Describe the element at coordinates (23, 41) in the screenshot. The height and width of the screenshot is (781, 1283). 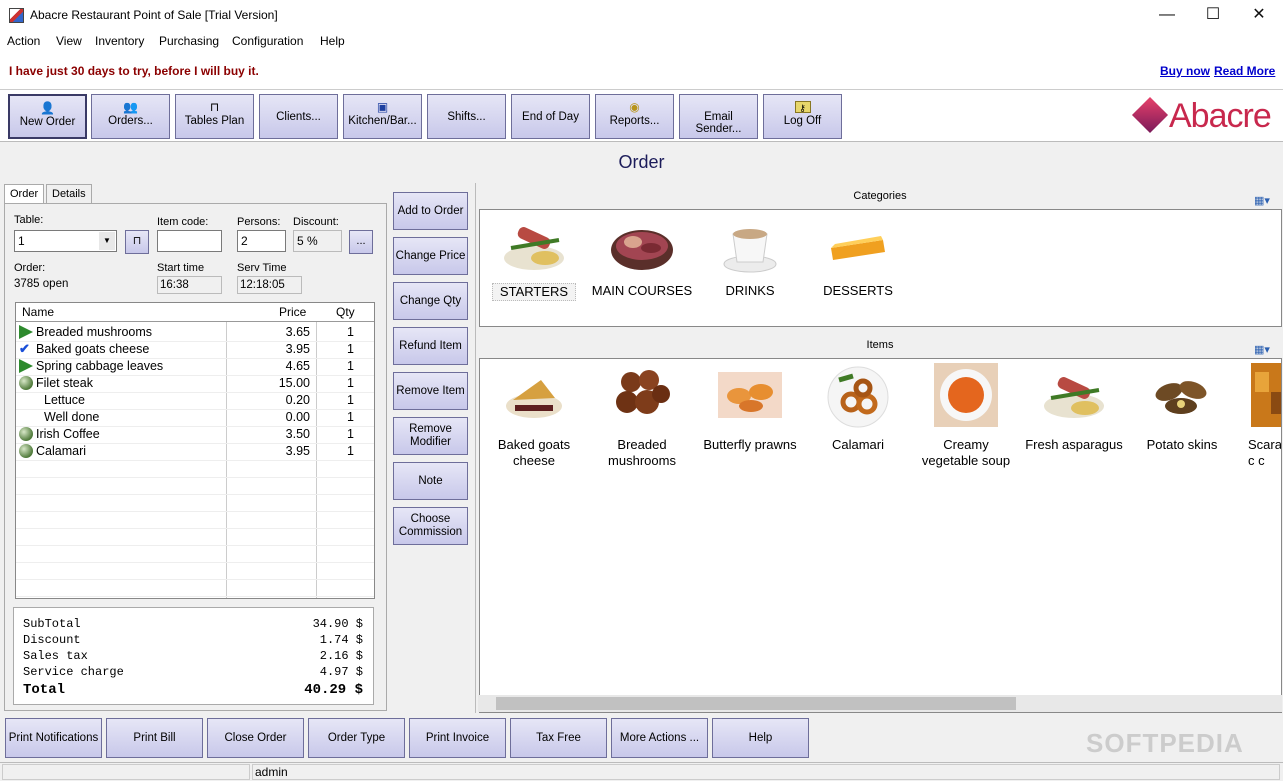
I see `menu-action: Action` at that location.